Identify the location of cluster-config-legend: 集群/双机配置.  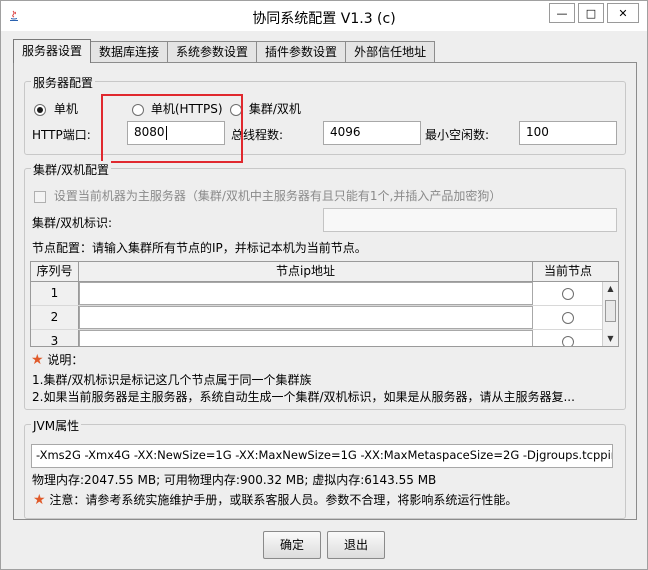
(71, 169).